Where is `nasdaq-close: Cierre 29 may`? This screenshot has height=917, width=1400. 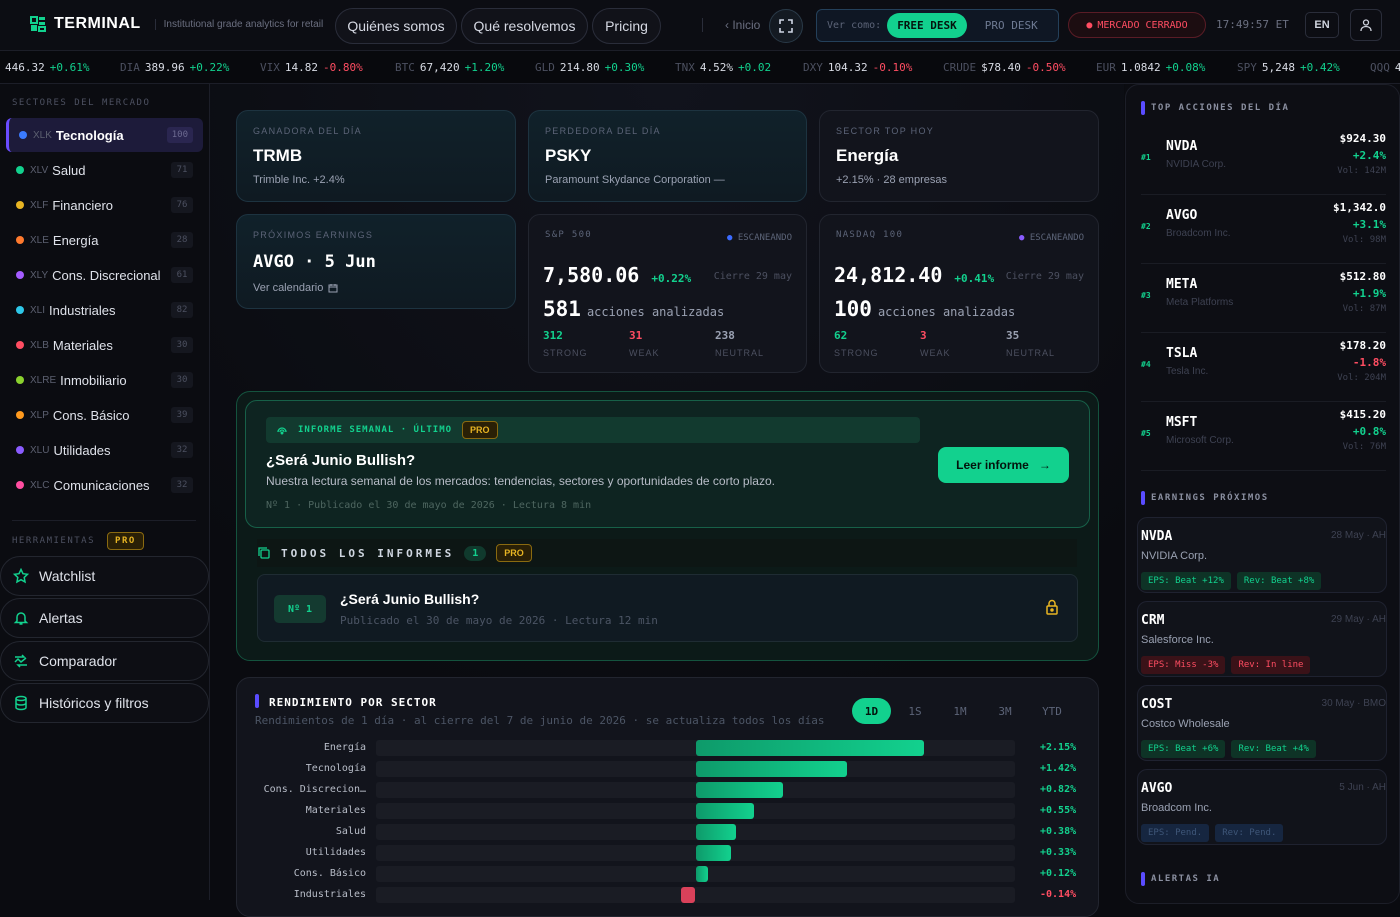
nasdaq-close: Cierre 29 may is located at coordinates (1044, 276).